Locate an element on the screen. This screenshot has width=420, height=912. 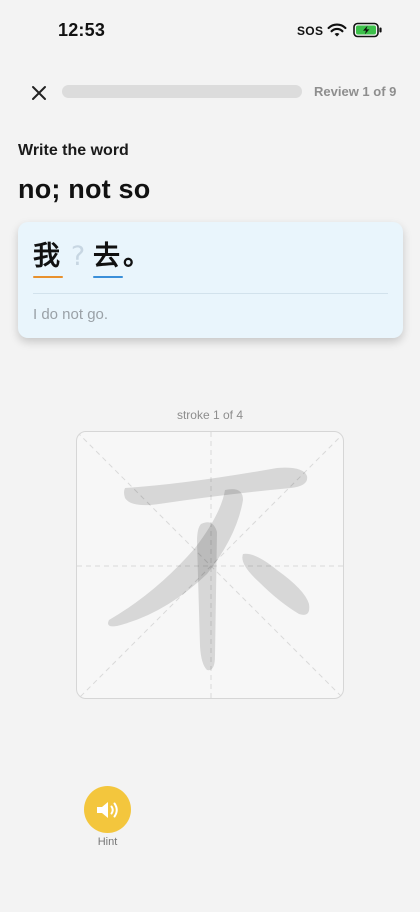
status-sos: SOS is located at coordinates (310, 31).